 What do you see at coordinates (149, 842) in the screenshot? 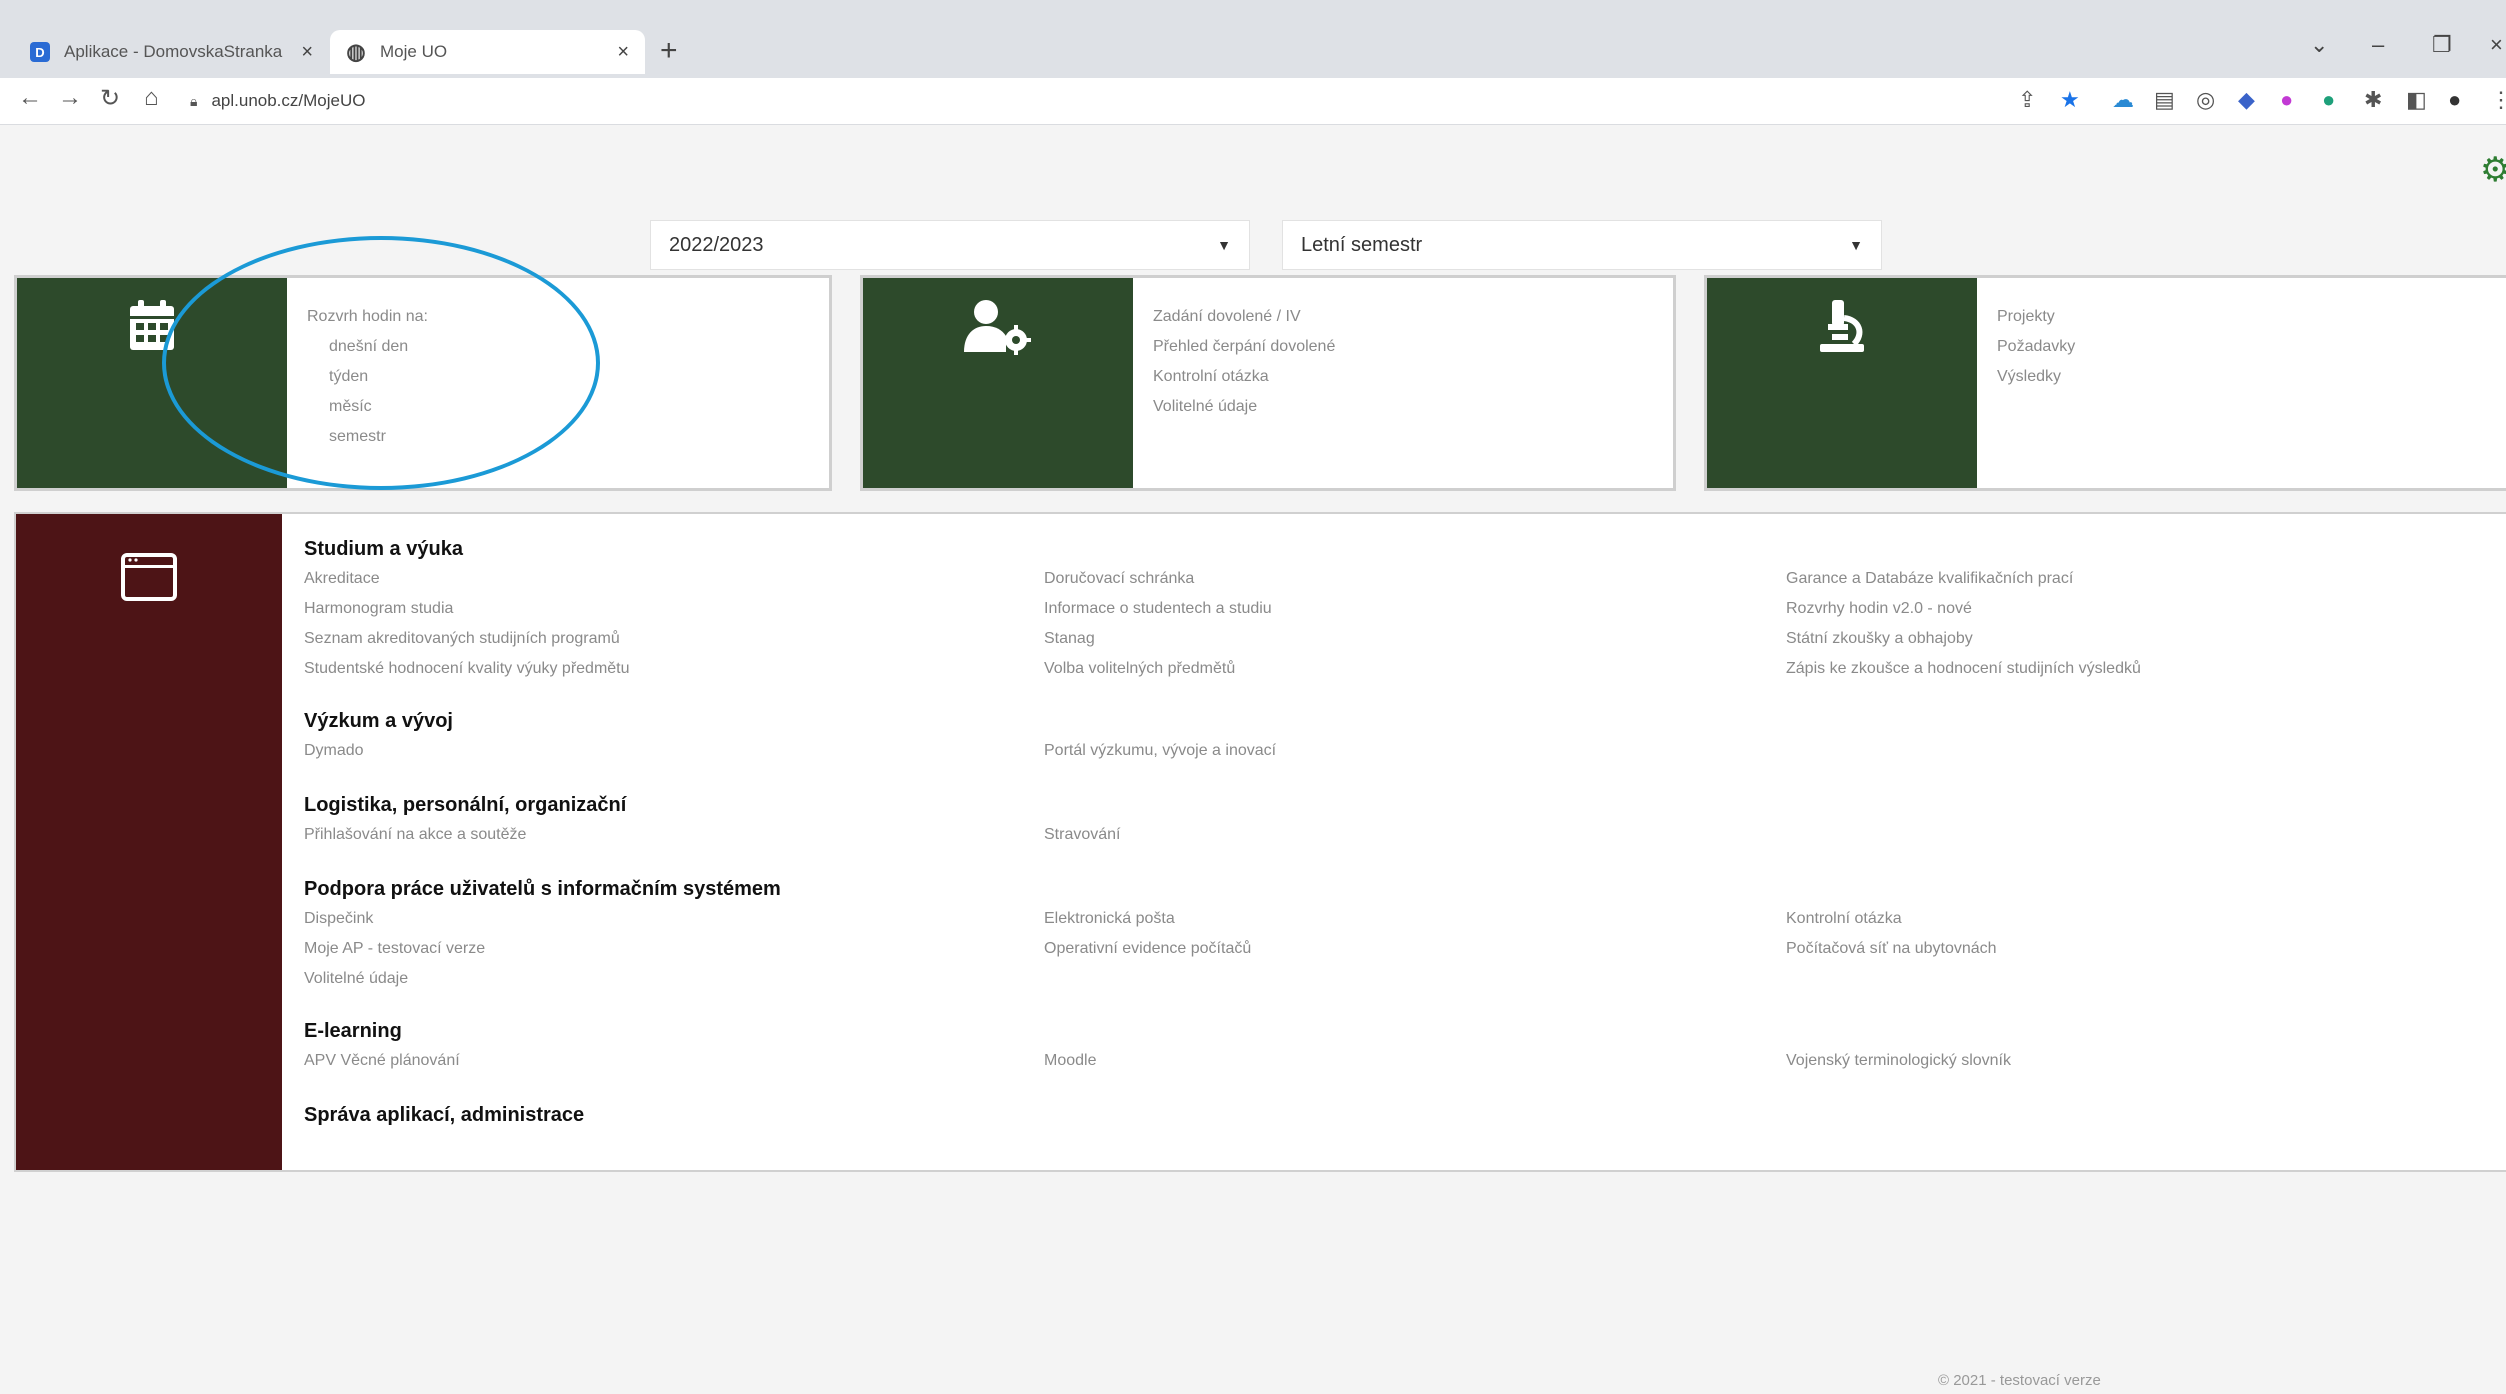
I see `window-icon-box` at bounding box center [149, 842].